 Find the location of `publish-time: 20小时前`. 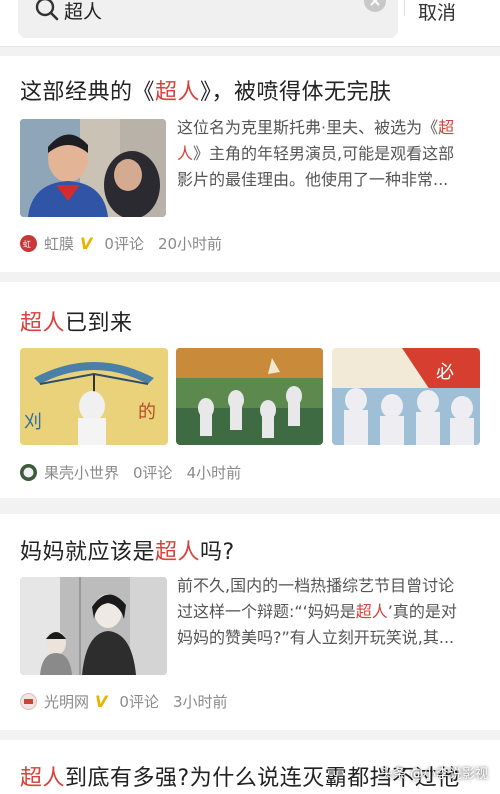

publish-time: 20小时前 is located at coordinates (190, 243).